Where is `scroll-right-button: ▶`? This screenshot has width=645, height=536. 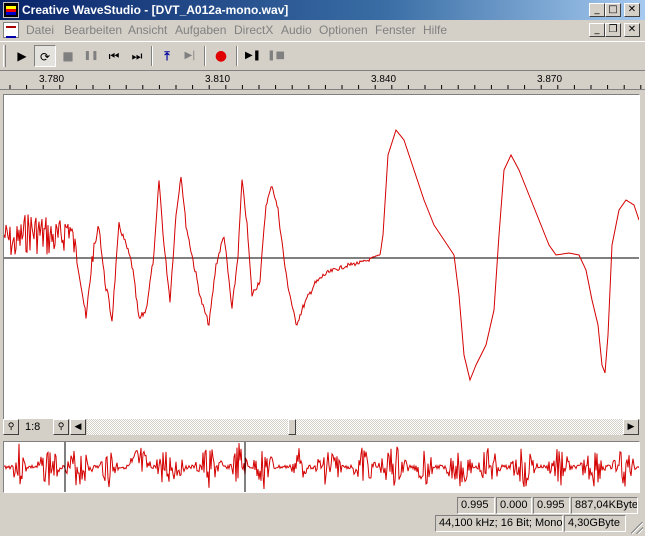
scroll-right-button: ▶ is located at coordinates (631, 427).